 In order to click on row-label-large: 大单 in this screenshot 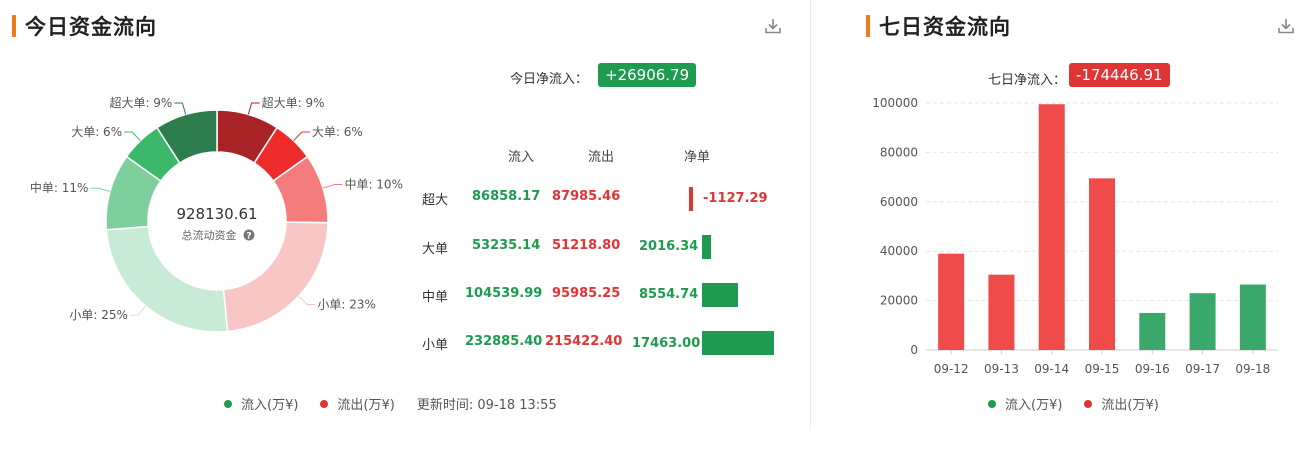, I will do `click(435, 249)`.